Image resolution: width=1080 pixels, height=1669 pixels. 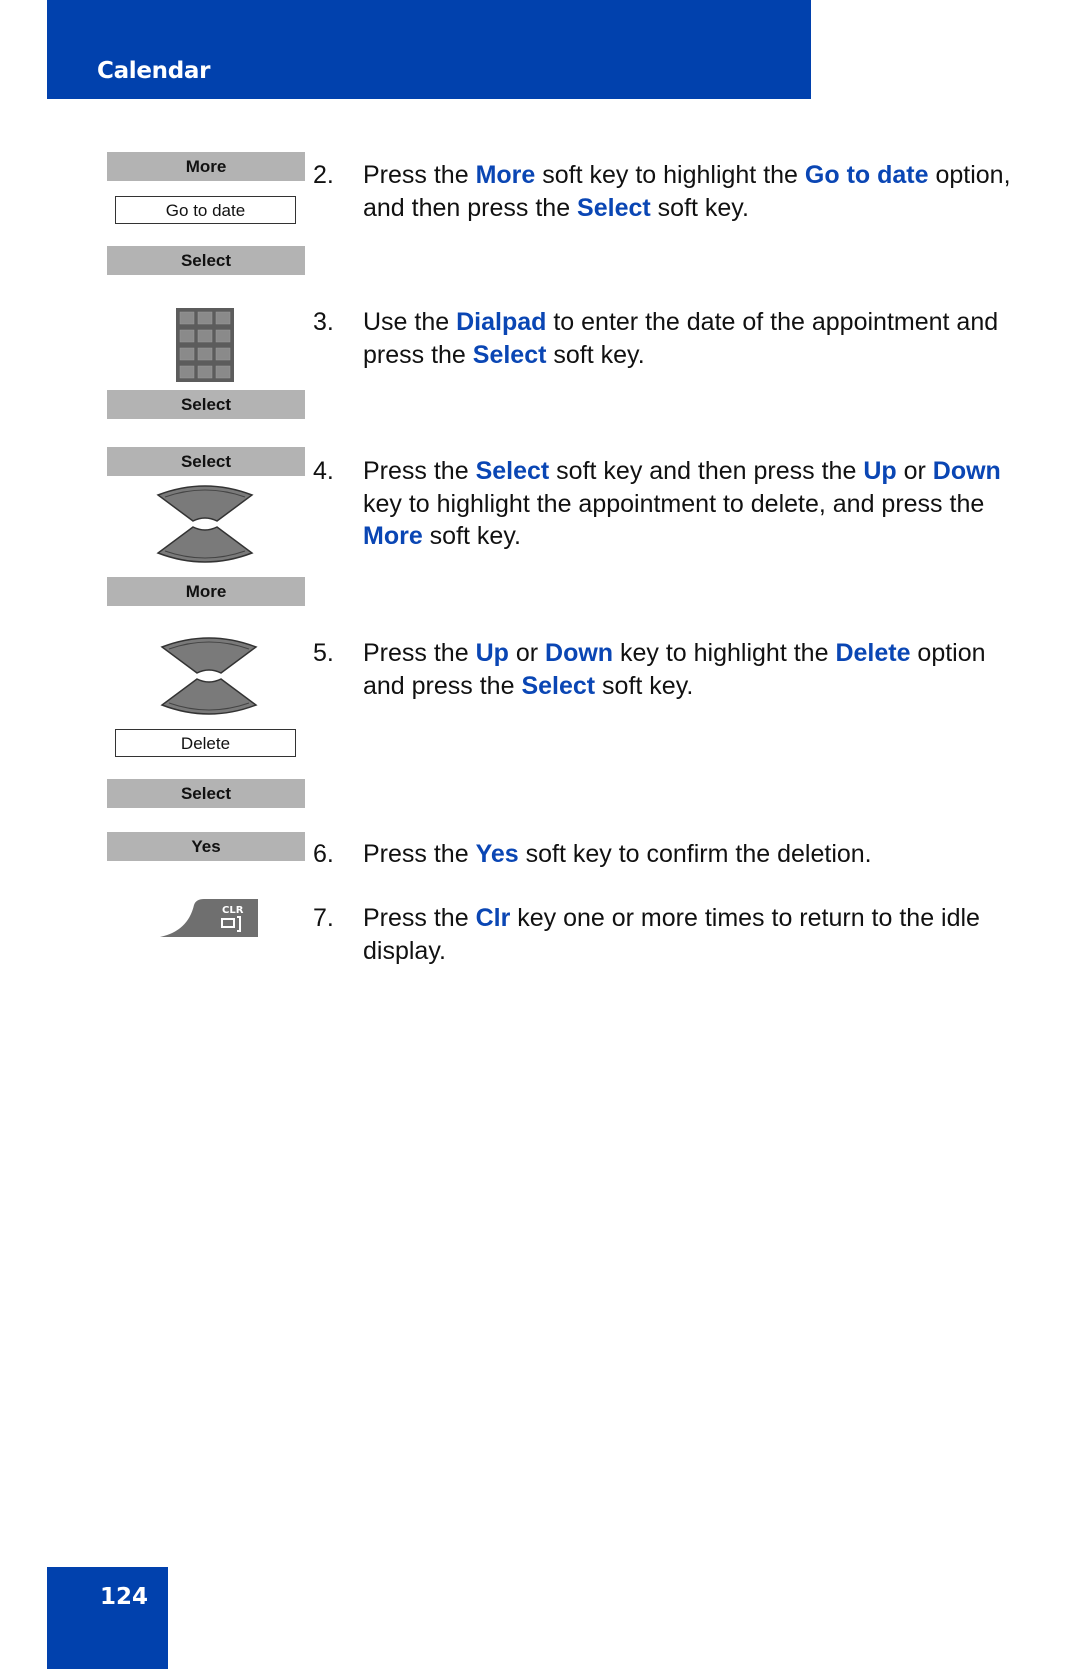 I want to click on text-run: soft key and then press the, so click(x=706, y=471).